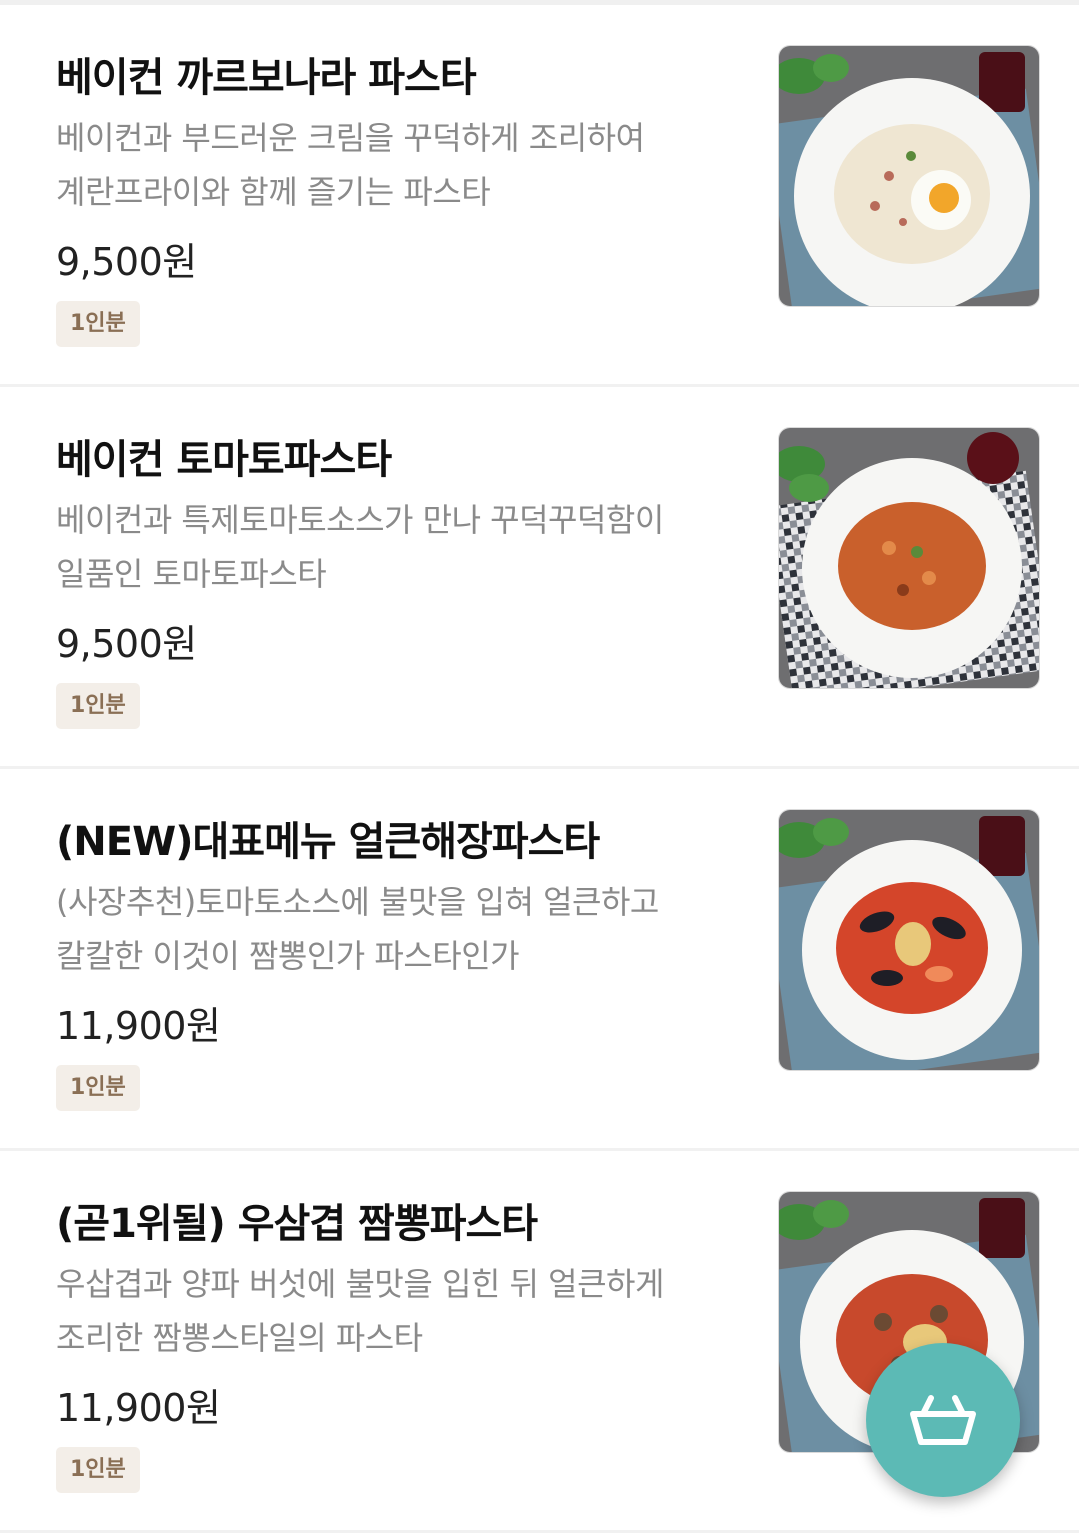 The image size is (1079, 1533). I want to click on description-line: 조리한 짬뽕스타일의 파스타, so click(239, 1338).